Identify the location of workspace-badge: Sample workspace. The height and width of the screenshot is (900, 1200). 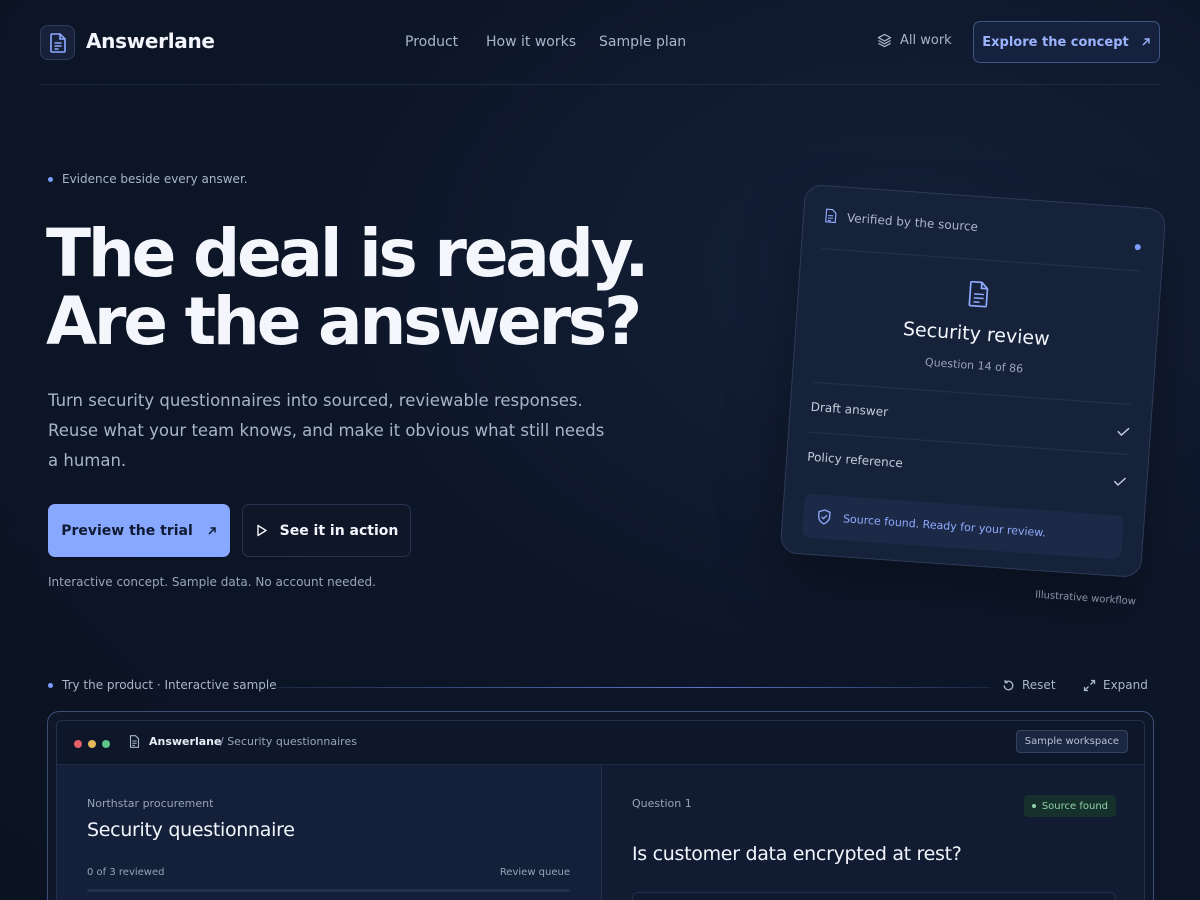
(1071, 741).